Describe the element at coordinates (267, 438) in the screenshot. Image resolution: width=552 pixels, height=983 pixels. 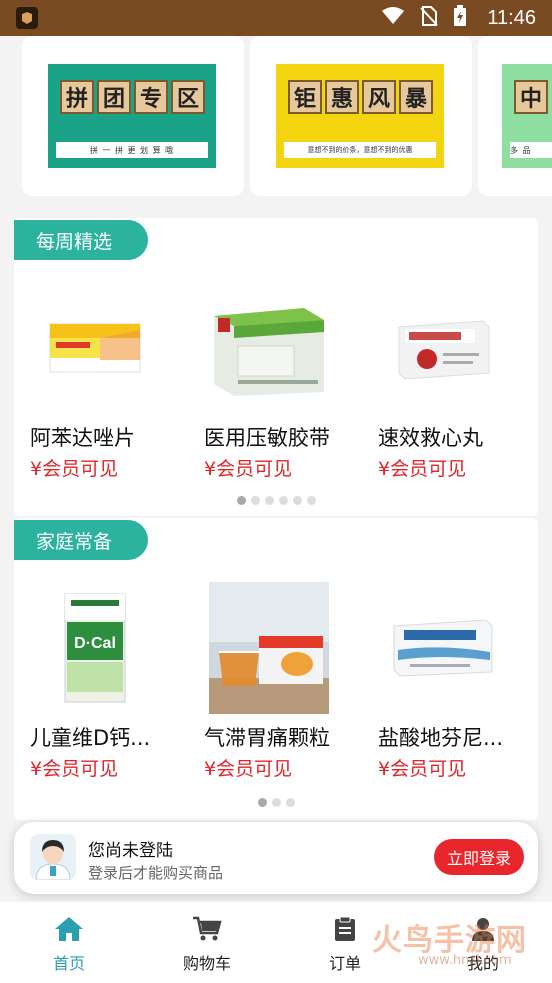
I see `product-name: 医用压敏胶带` at that location.